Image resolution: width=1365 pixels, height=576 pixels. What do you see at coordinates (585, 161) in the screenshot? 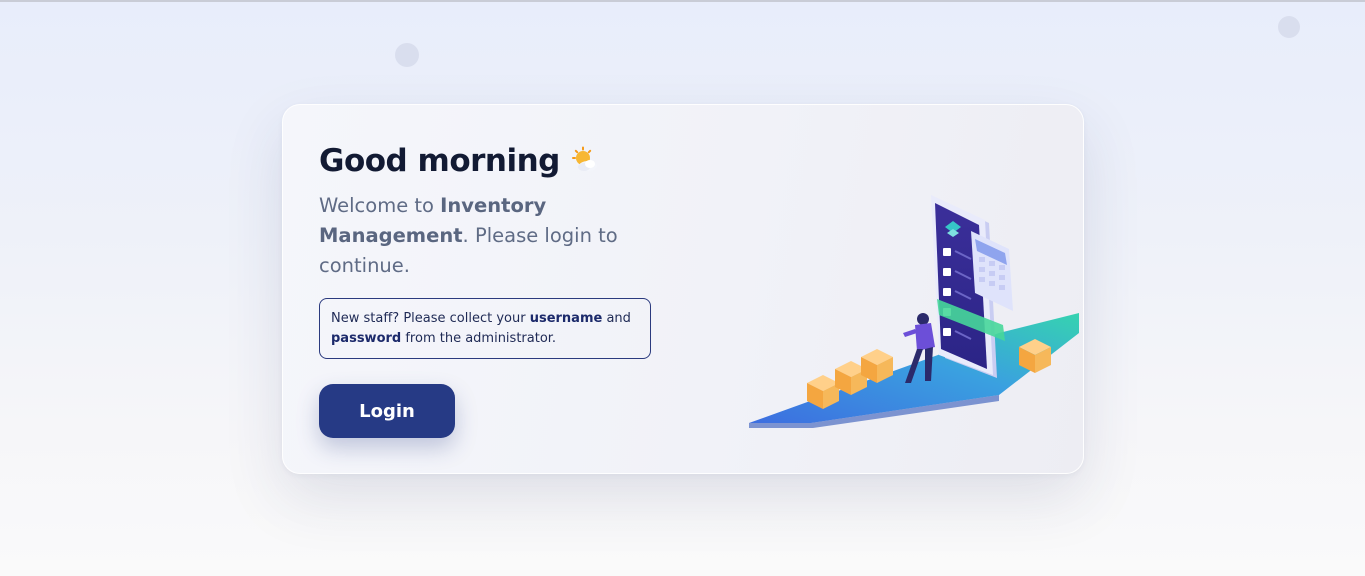
I see `sun-cloud-icon` at bounding box center [585, 161].